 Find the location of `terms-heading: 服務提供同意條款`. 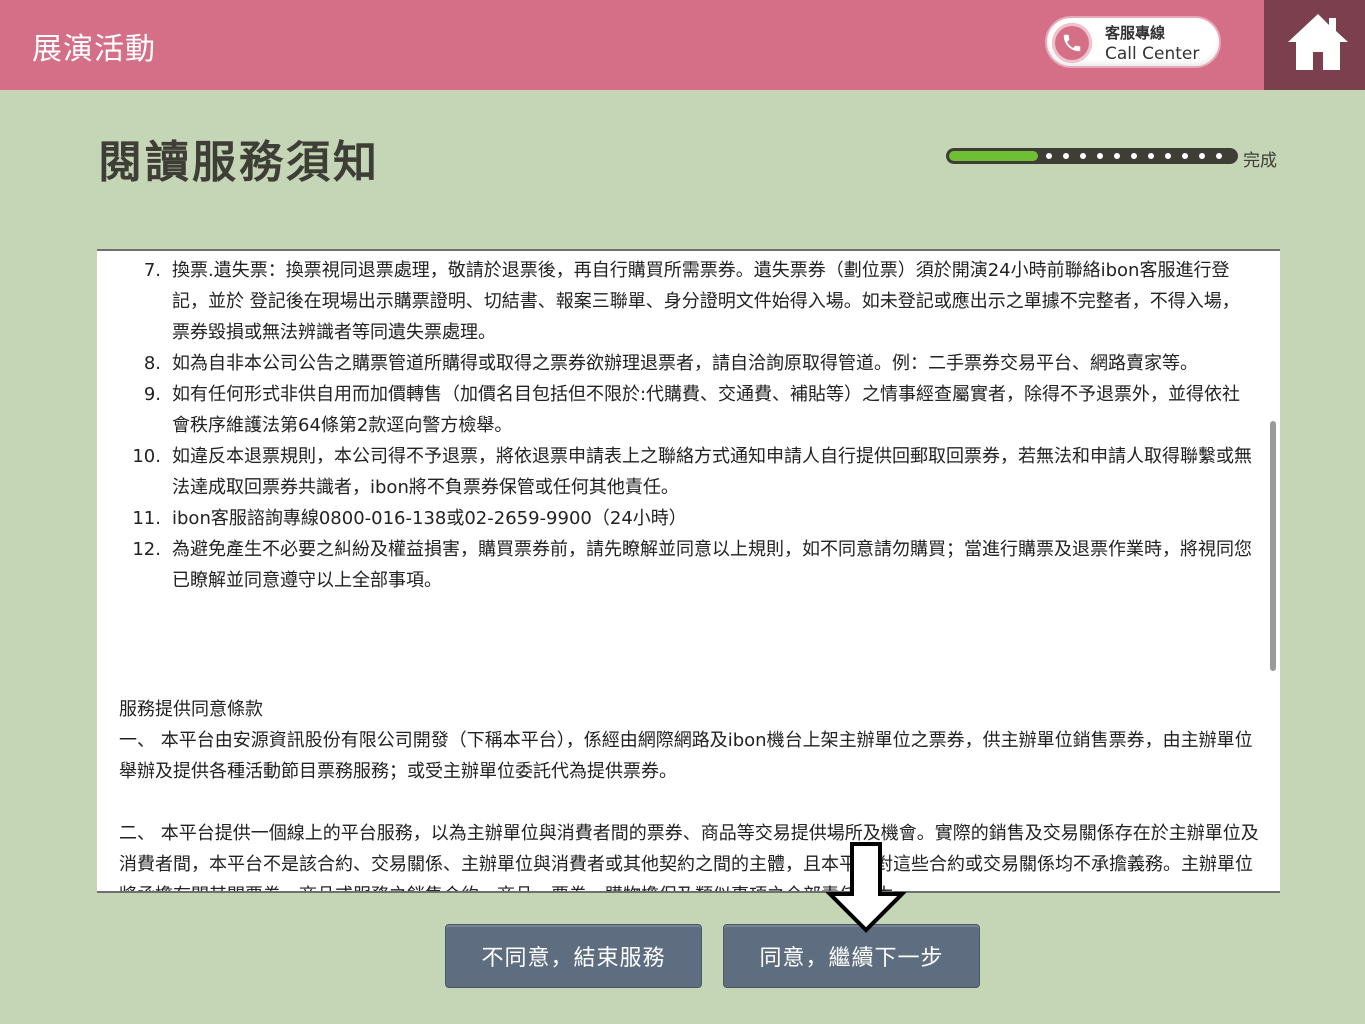

terms-heading: 服務提供同意條款 is located at coordinates (191, 709).